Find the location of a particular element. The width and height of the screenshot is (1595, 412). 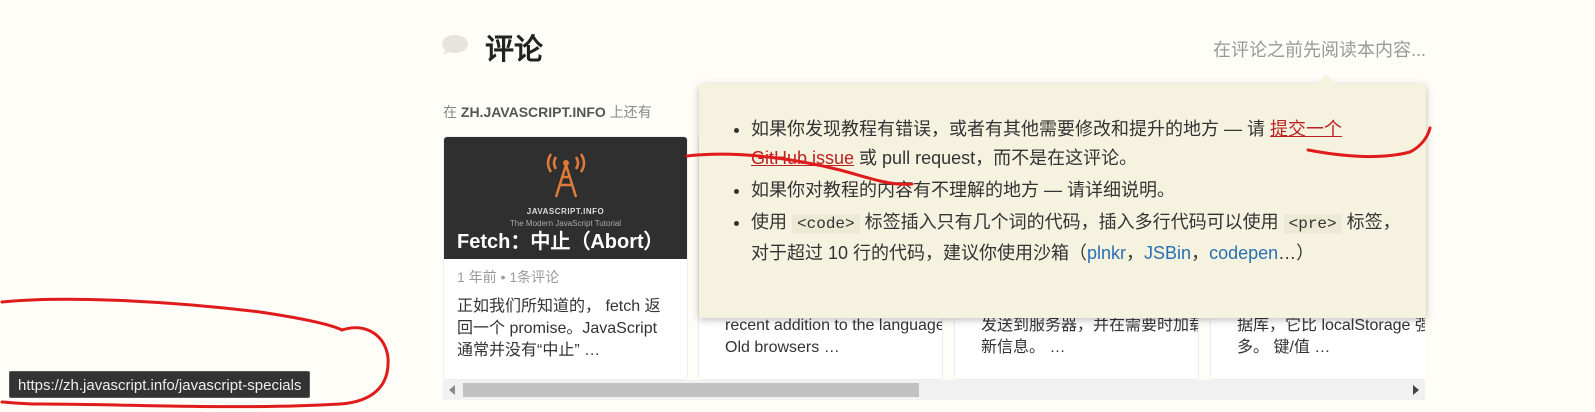

also-on-label: 在 ZH.JAVASCRIPT.INFO 上还有 is located at coordinates (547, 112).